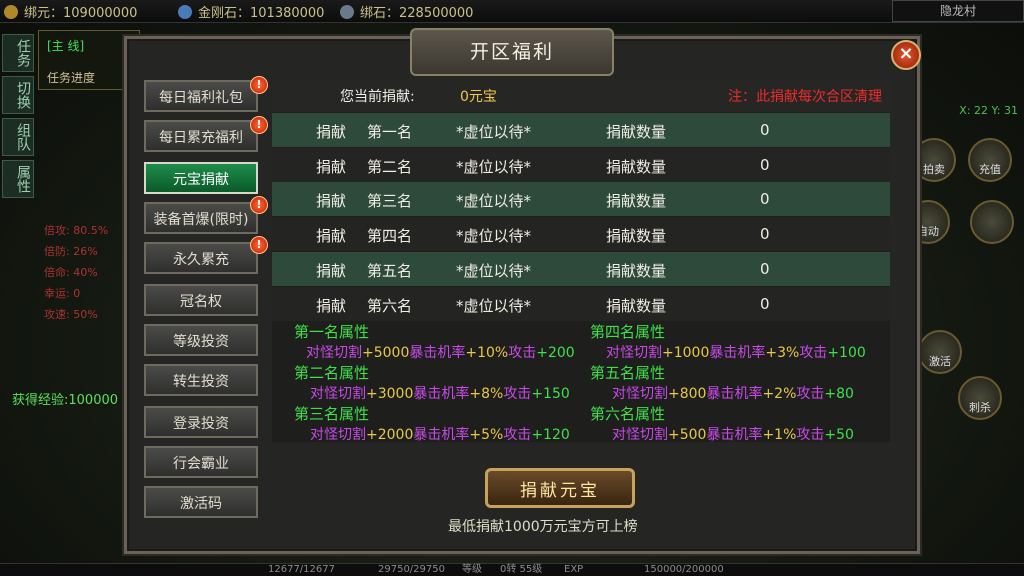  I want to click on resource-stone: 绑石：228500000, so click(406, 11).